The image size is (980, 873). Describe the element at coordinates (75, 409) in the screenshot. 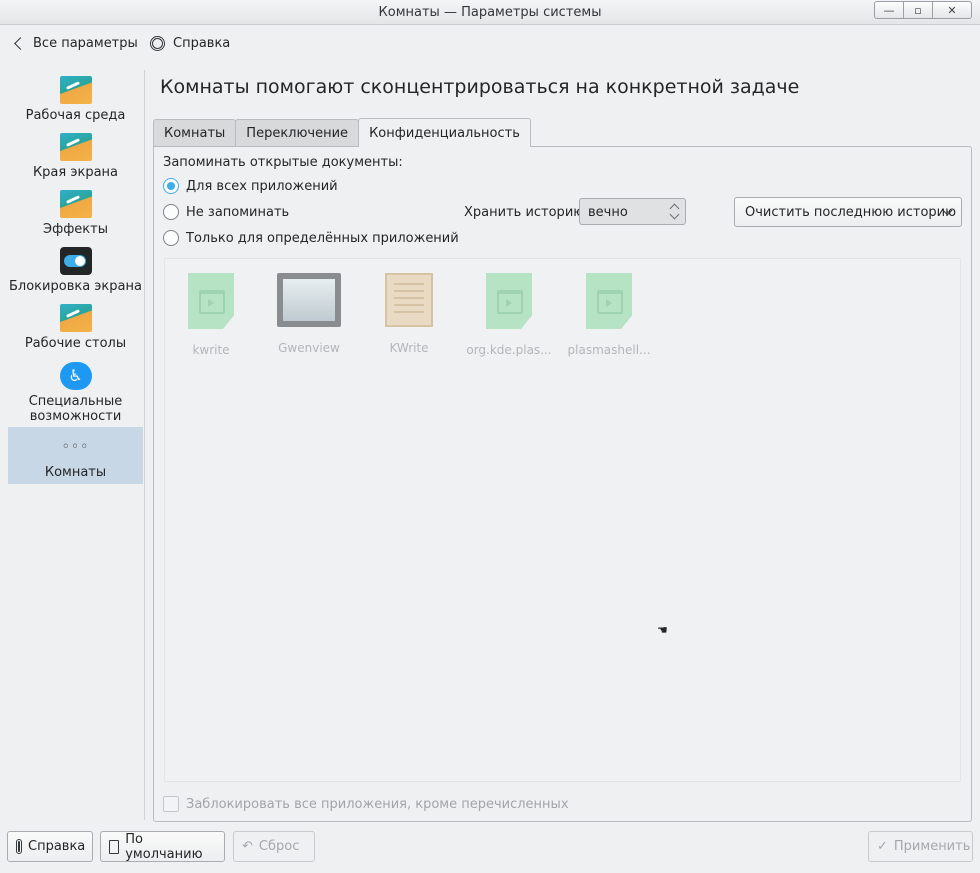

I see `sidebar-item-label: Специальные возможности` at that location.